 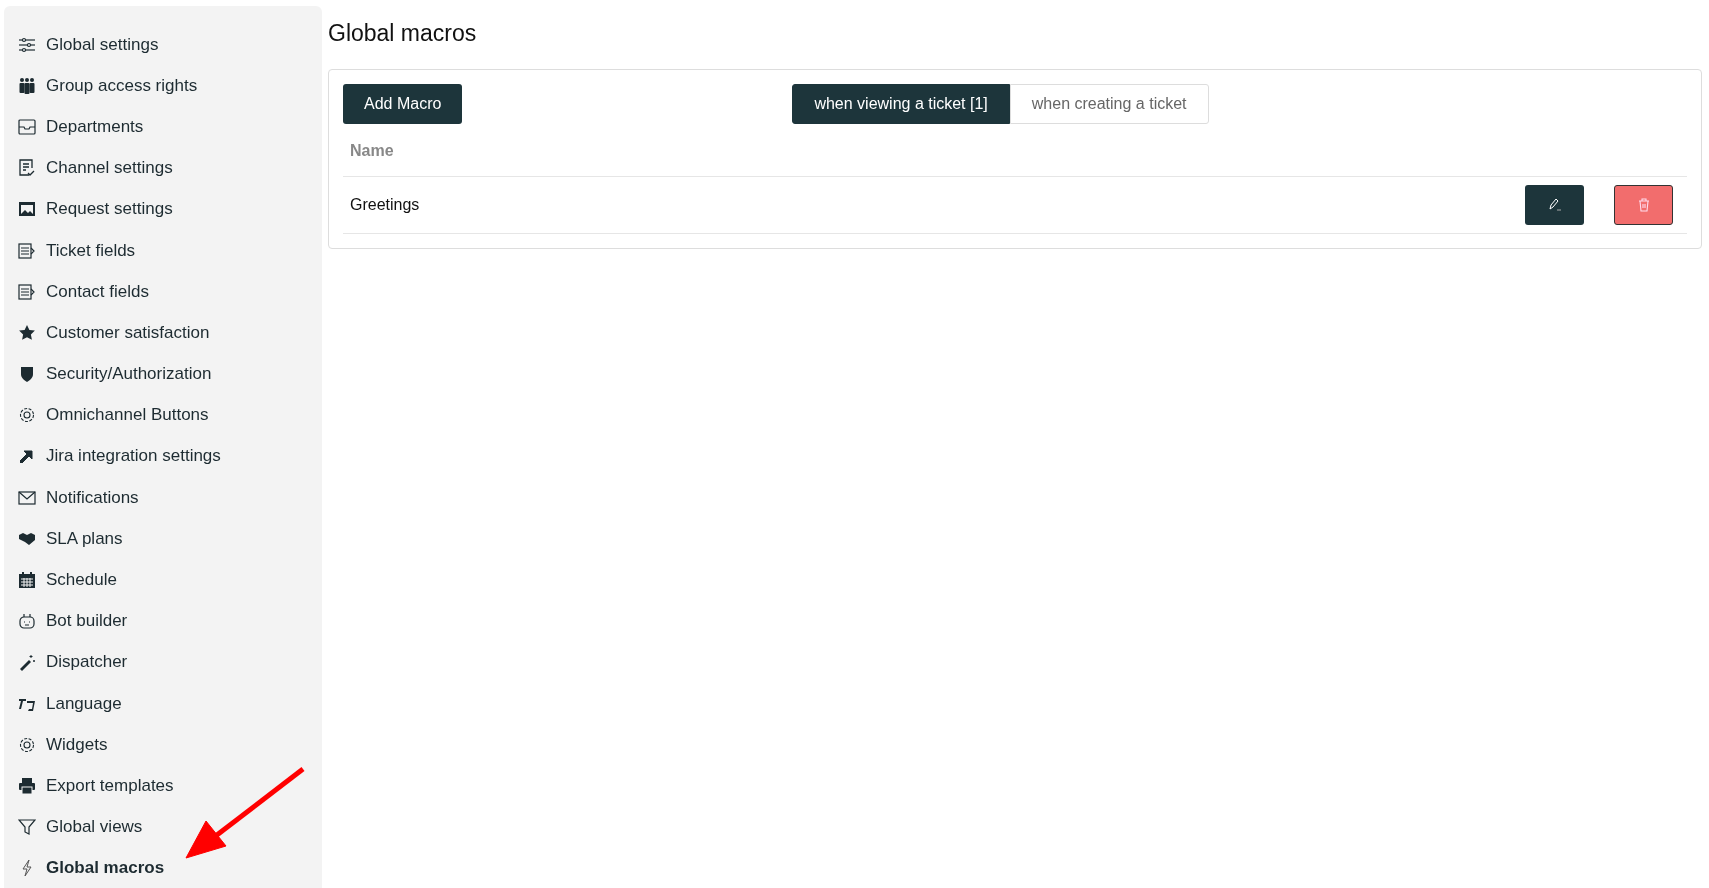 What do you see at coordinates (27, 374) in the screenshot?
I see `shield-icon` at bounding box center [27, 374].